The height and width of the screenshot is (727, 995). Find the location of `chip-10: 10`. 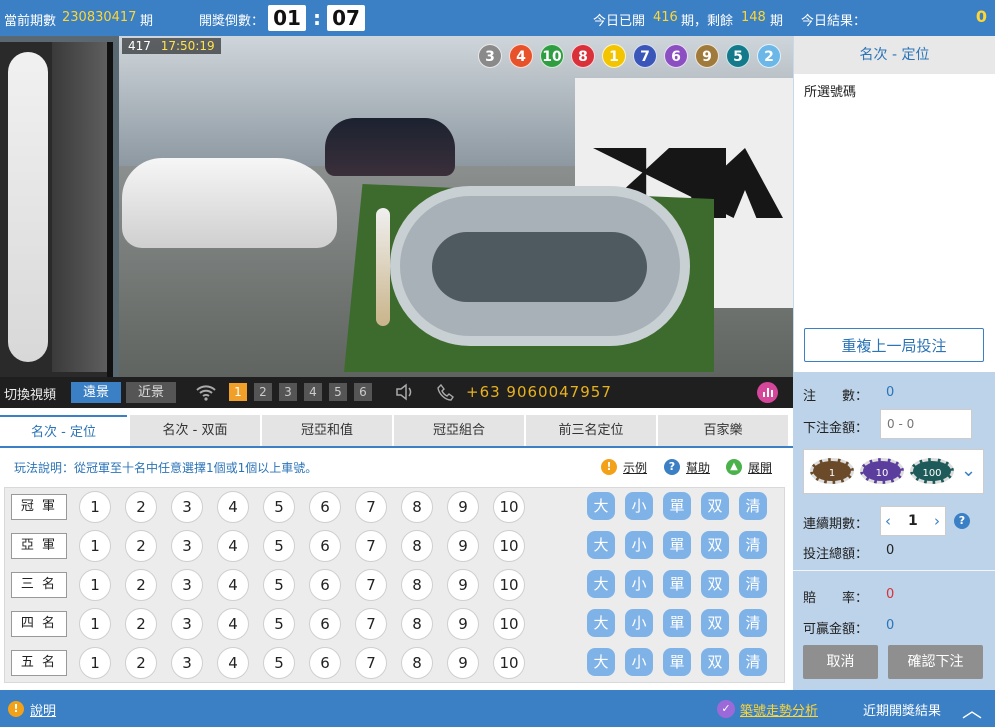

chip-10: 10 is located at coordinates (882, 471).